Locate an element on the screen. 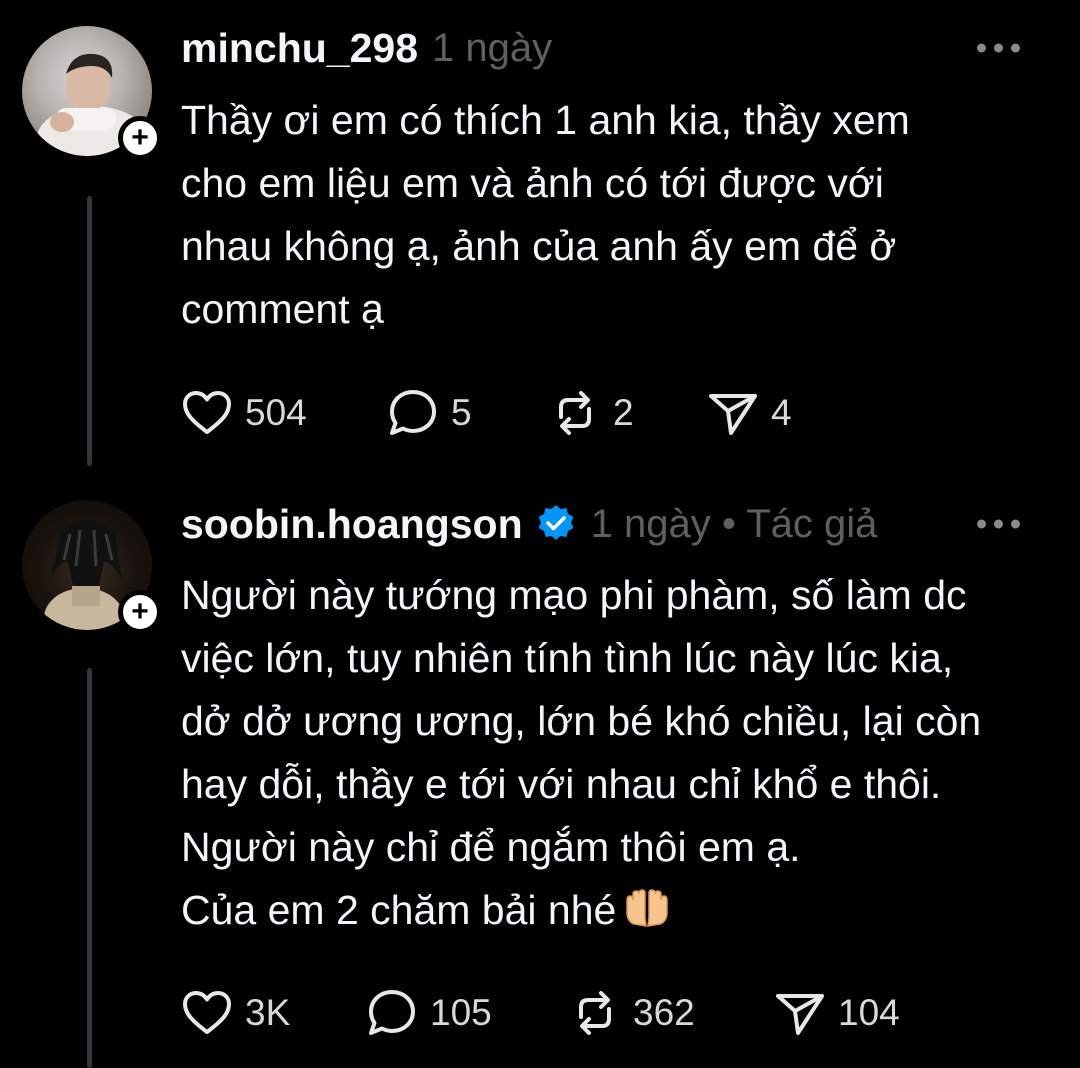 This screenshot has width=1080, height=1068. repost-button: 362 is located at coordinates (671, 1013).